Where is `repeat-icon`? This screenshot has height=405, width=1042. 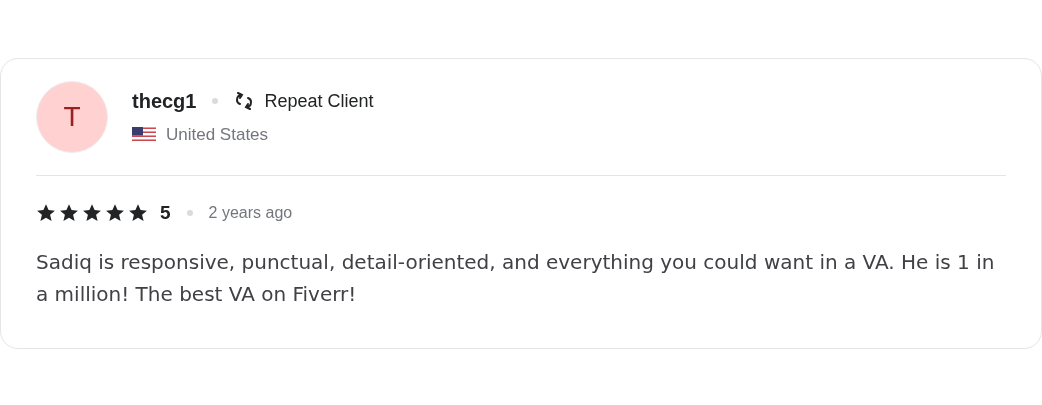 repeat-icon is located at coordinates (244, 101).